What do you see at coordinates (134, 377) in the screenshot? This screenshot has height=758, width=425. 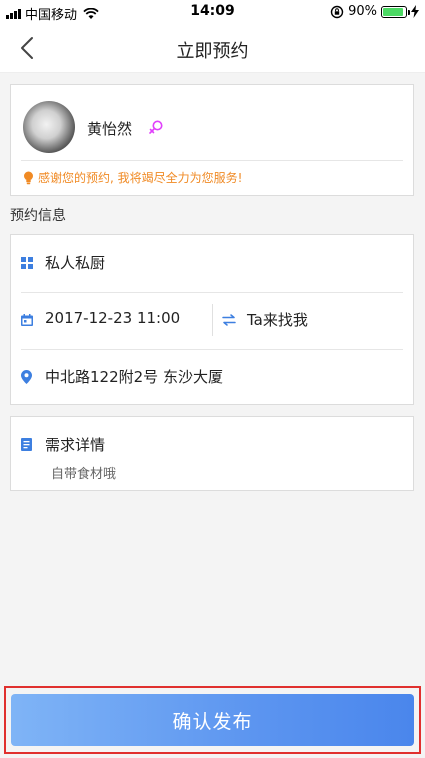 I see `address: 中北路122附2号 东沙大厦` at bounding box center [134, 377].